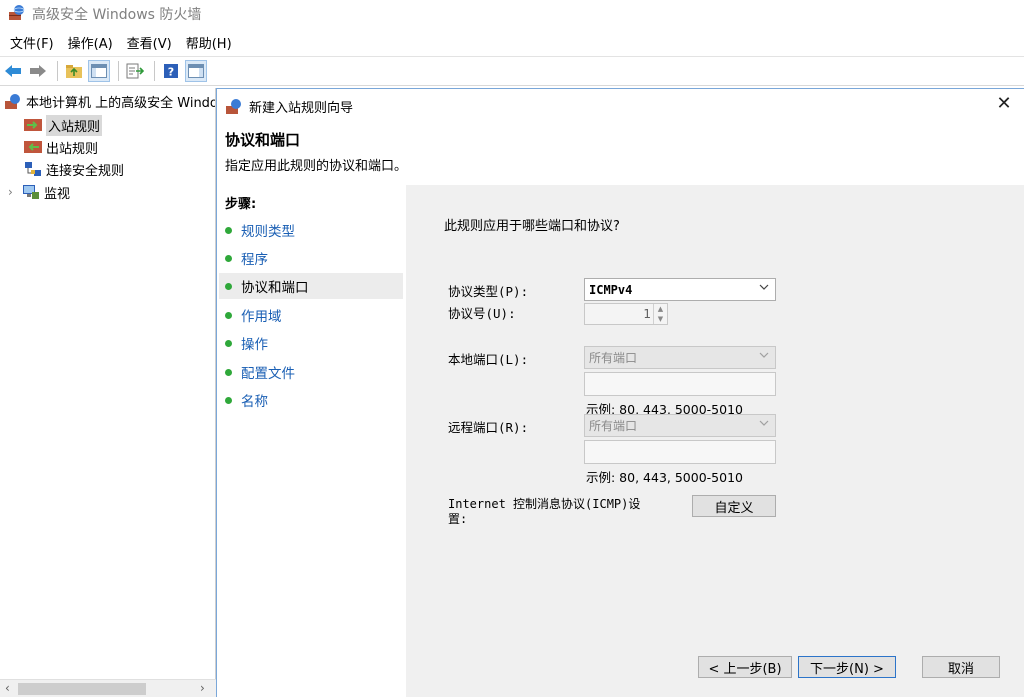 This screenshot has height=697, width=1024. I want to click on step-label: 操作, so click(254, 345).